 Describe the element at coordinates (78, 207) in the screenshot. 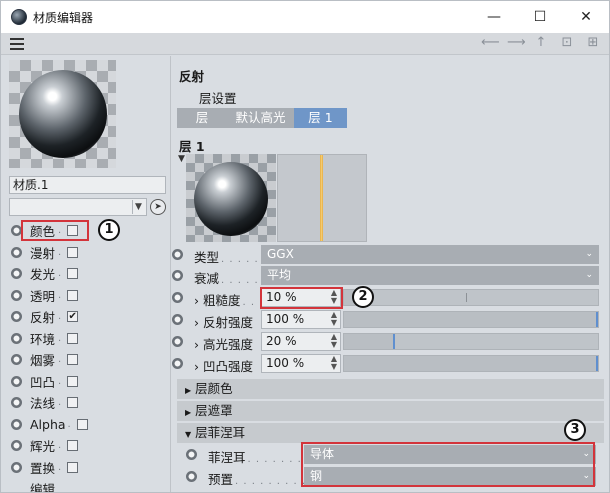

I see `material-dropdown: ▼` at that location.